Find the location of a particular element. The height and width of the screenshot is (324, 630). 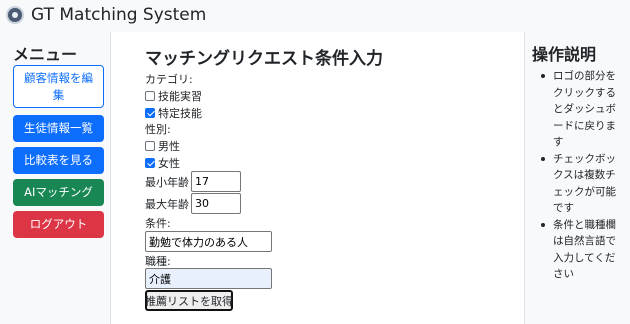

category-option-ginou-jisshu: 技能実習 is located at coordinates (173, 95).